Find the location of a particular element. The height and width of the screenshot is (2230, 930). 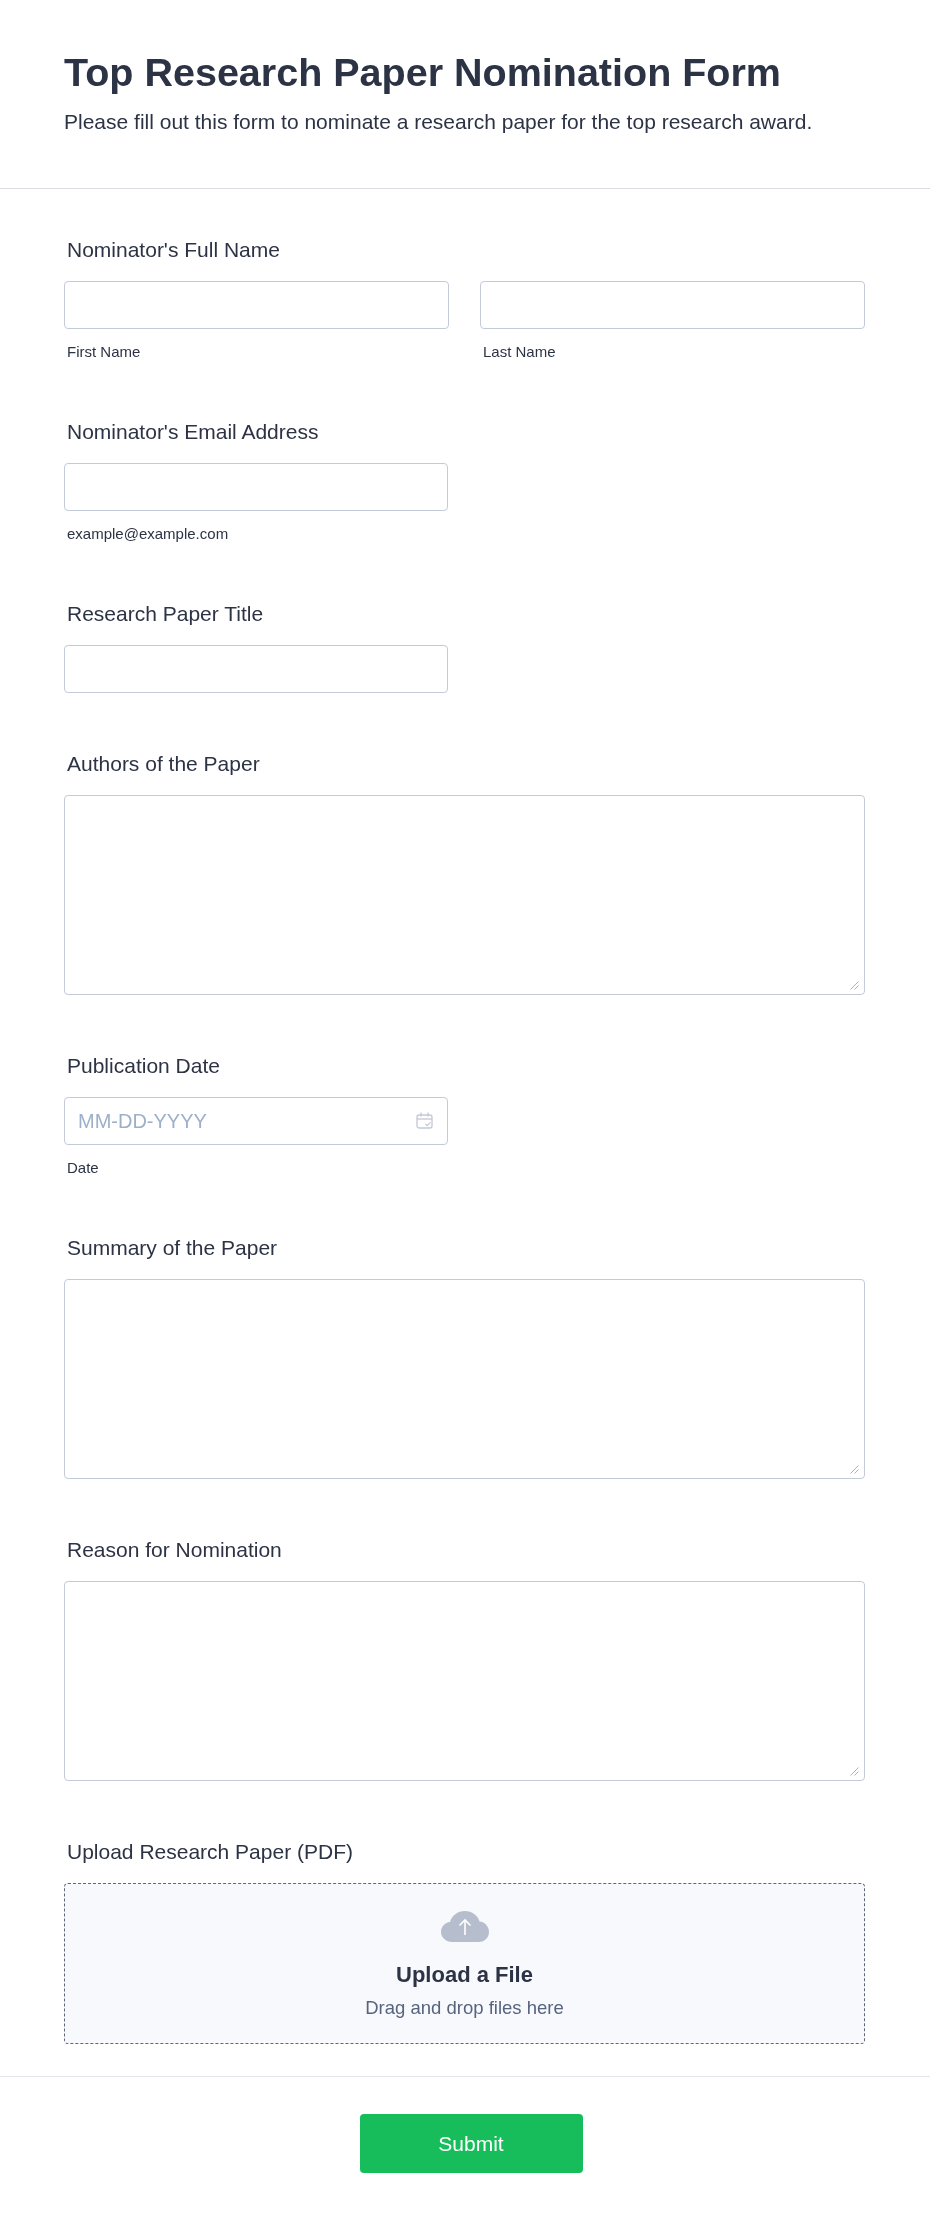

cloud-upload-icon is located at coordinates (464, 1926).